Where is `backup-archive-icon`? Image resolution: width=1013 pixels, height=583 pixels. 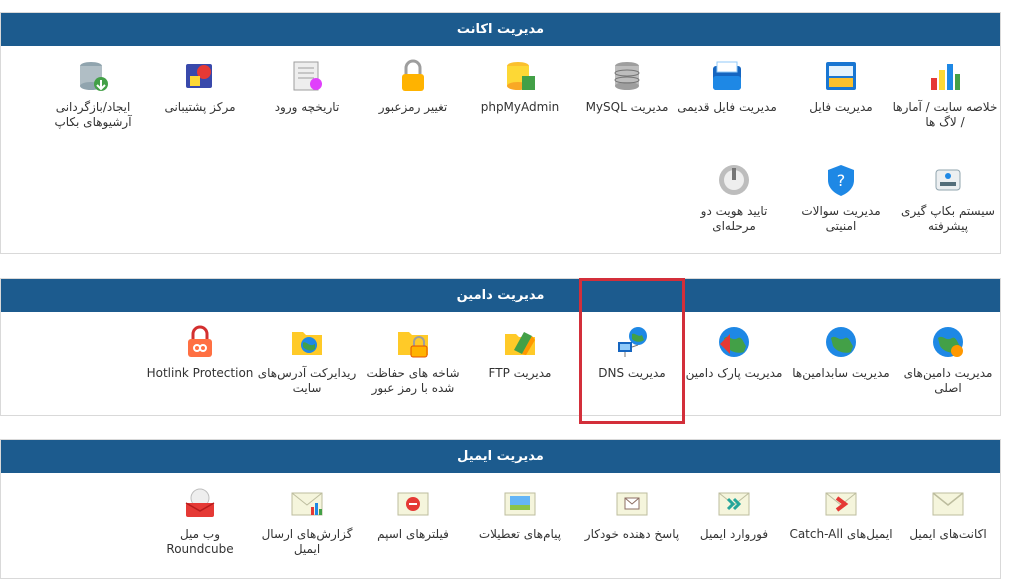 backup-archive-icon is located at coordinates (94, 76).